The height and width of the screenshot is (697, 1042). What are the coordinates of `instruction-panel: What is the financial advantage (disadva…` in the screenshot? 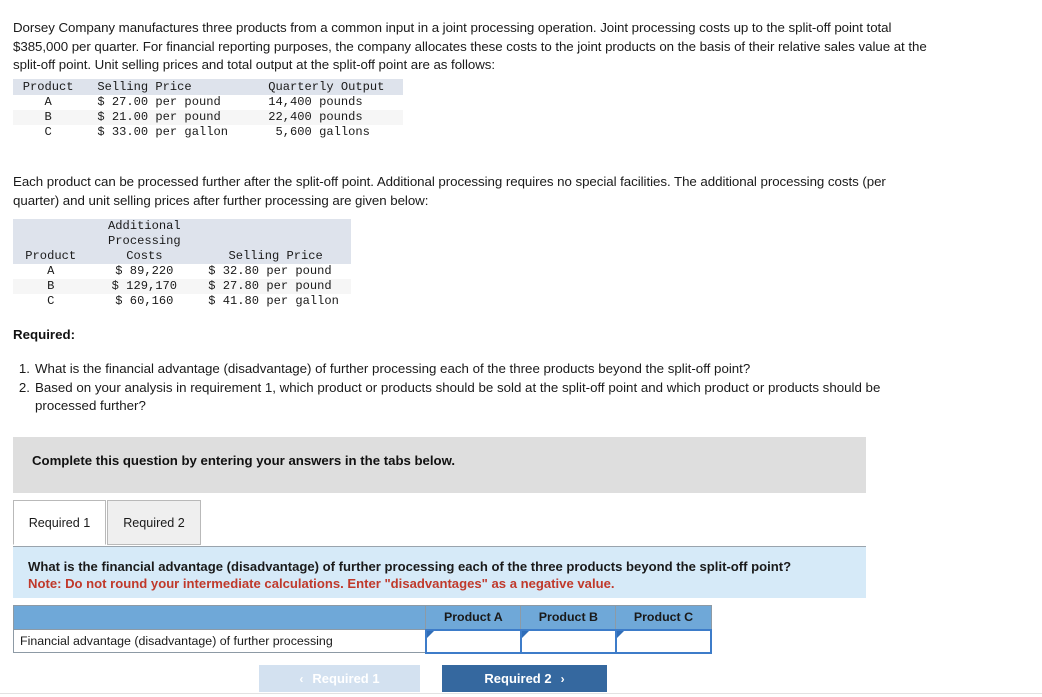 It's located at (439, 572).